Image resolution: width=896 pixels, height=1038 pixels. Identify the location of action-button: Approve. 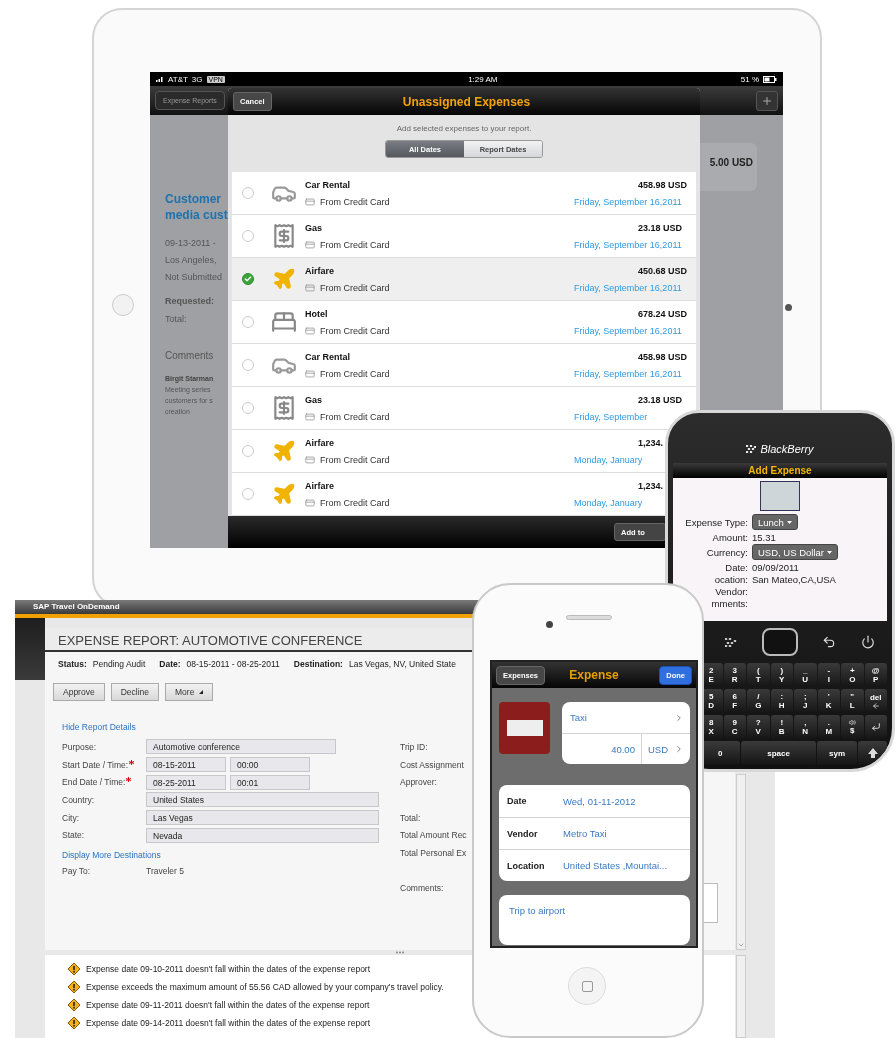
(79, 692).